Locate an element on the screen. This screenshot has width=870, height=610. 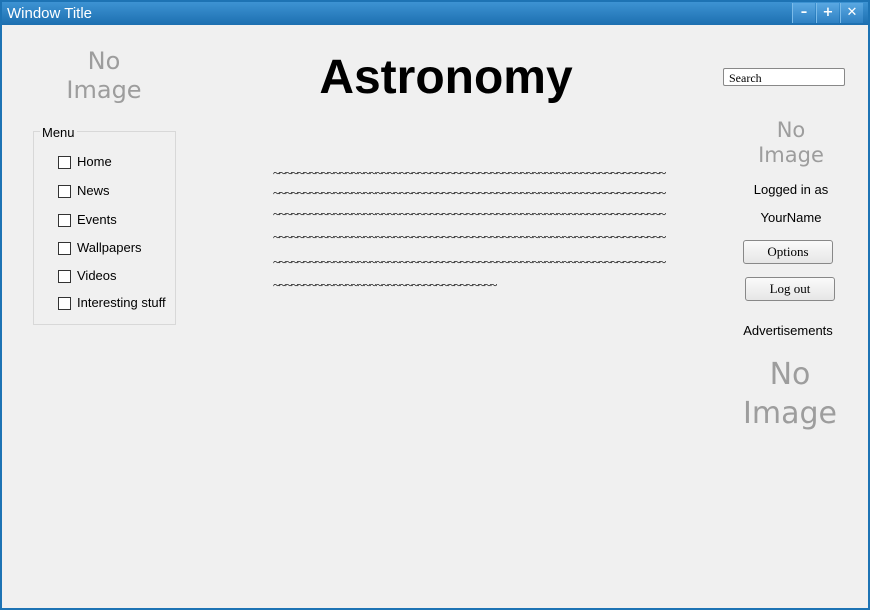
menu-item-label: News is located at coordinates (93, 190).